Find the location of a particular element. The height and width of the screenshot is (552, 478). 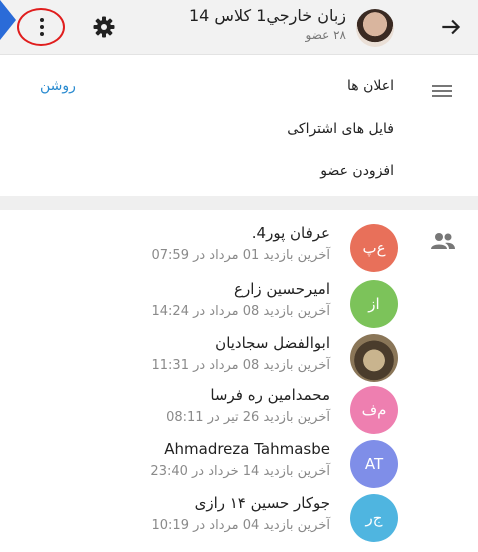

add-member-item: افزودن عضو is located at coordinates (357, 171).